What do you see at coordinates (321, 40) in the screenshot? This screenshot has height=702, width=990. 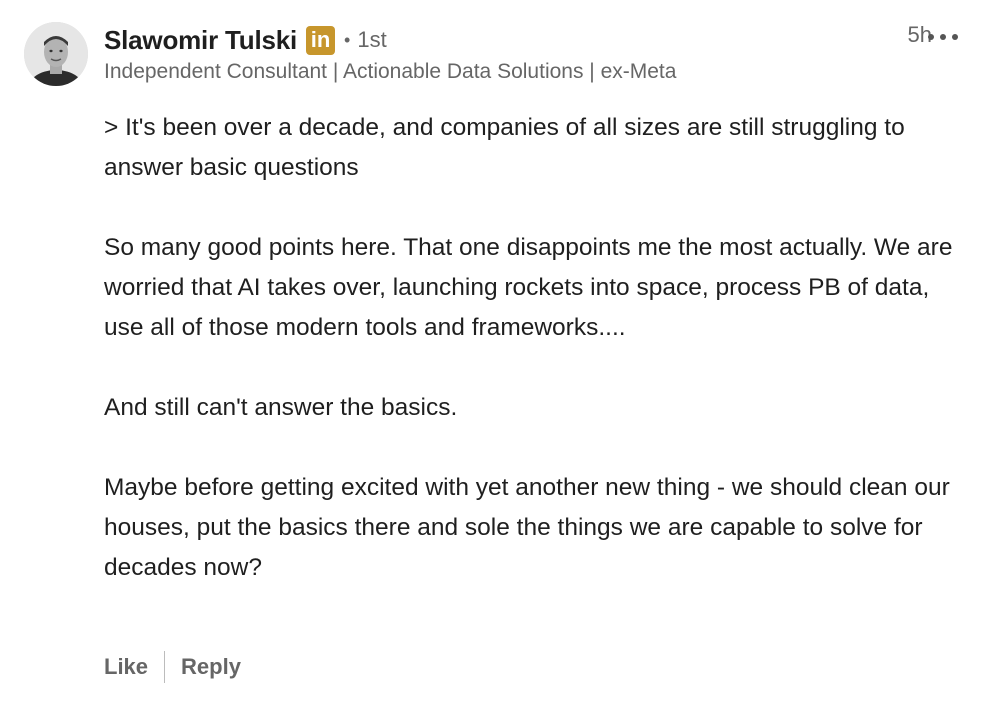 I see `linkedin-icon: in` at bounding box center [321, 40].